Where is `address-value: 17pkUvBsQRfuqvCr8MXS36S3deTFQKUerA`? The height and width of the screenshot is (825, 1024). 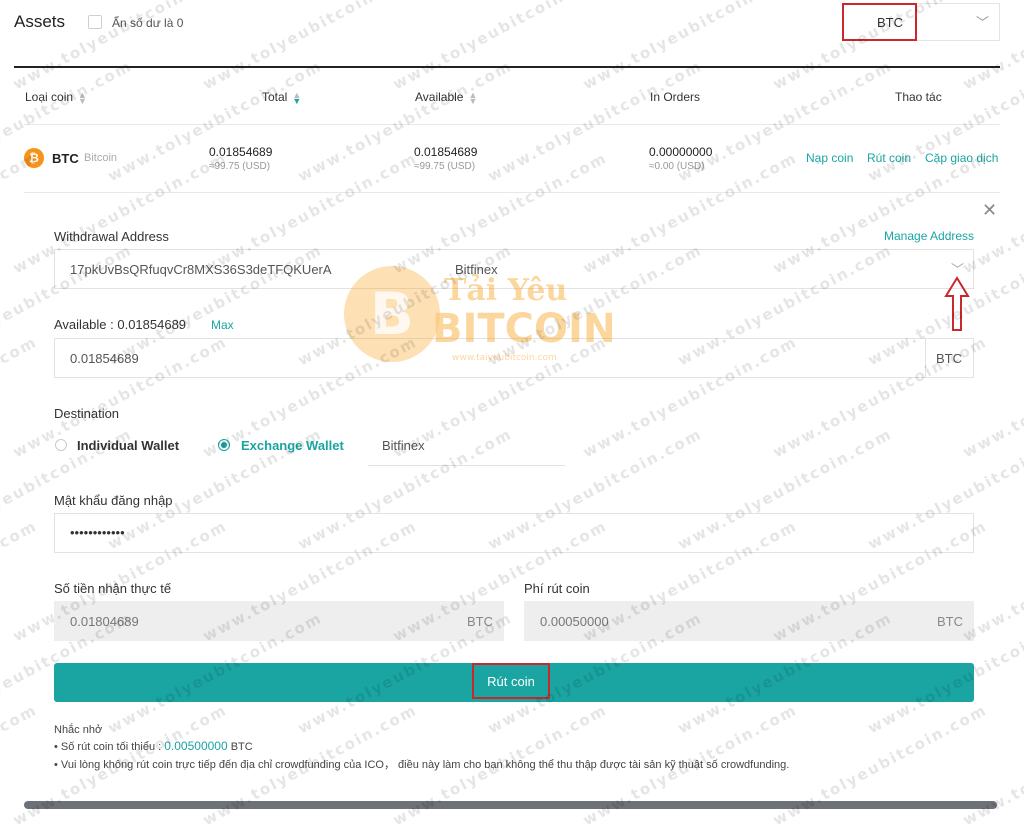 address-value: 17pkUvBsQRfuqvCr8MXS36S3deTFQKUerA is located at coordinates (201, 269).